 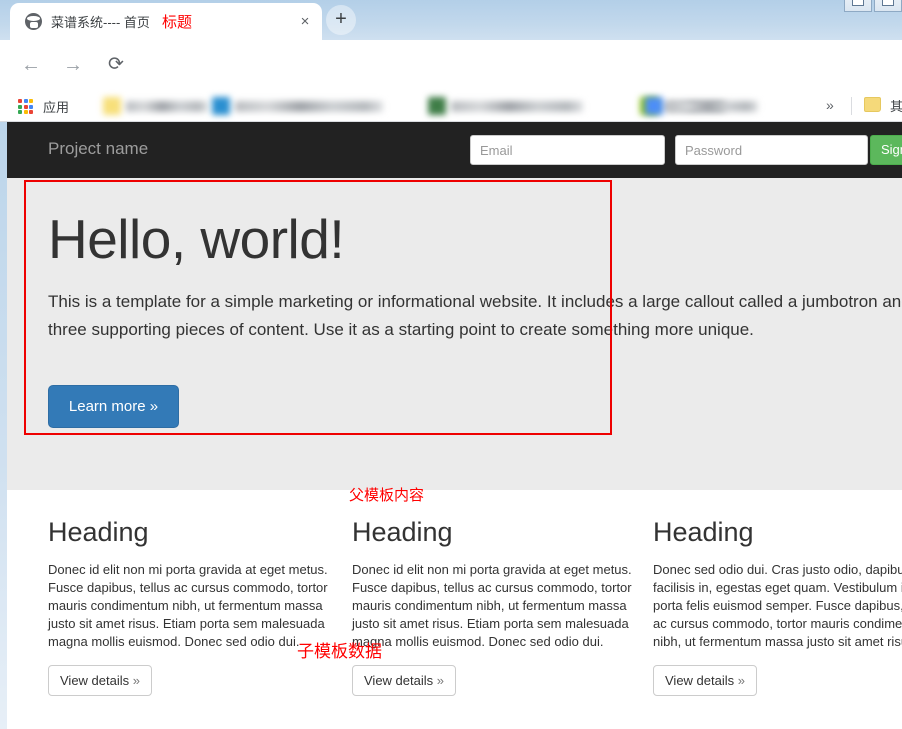 What do you see at coordinates (886, 150) in the screenshot?
I see `sign-in-button: Sign in` at bounding box center [886, 150].